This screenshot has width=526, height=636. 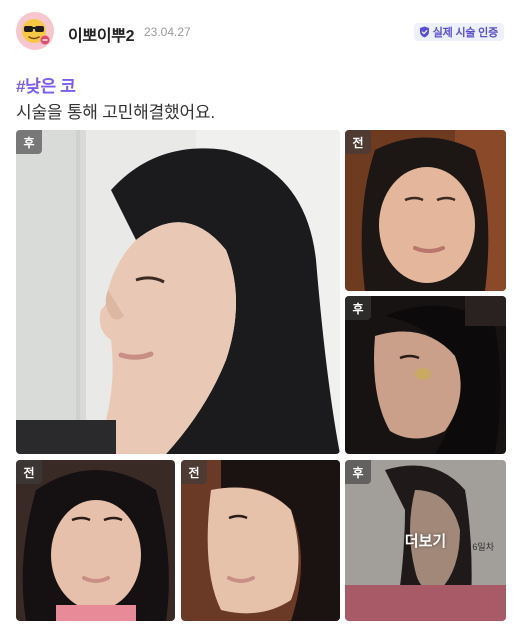 I want to click on verified-badge: 실제 시술 인증, so click(x=458, y=32).